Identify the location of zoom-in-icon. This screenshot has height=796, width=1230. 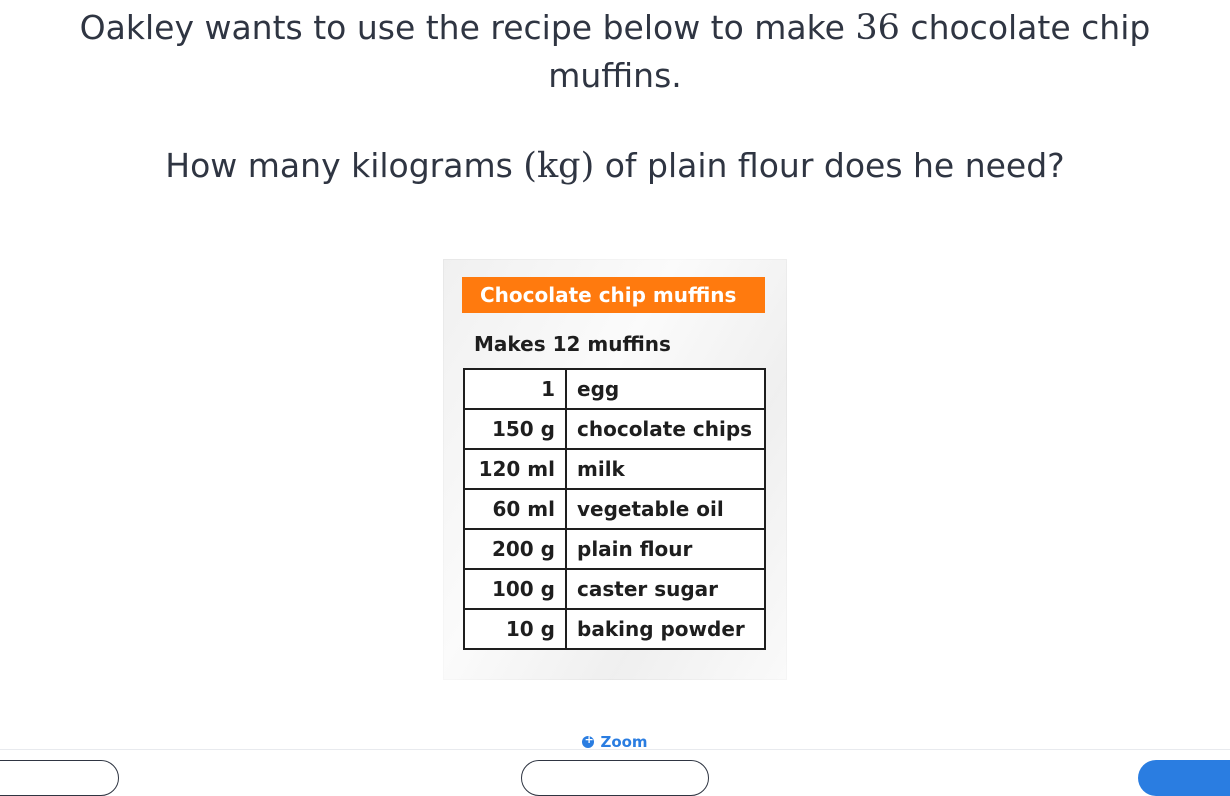
(588, 740).